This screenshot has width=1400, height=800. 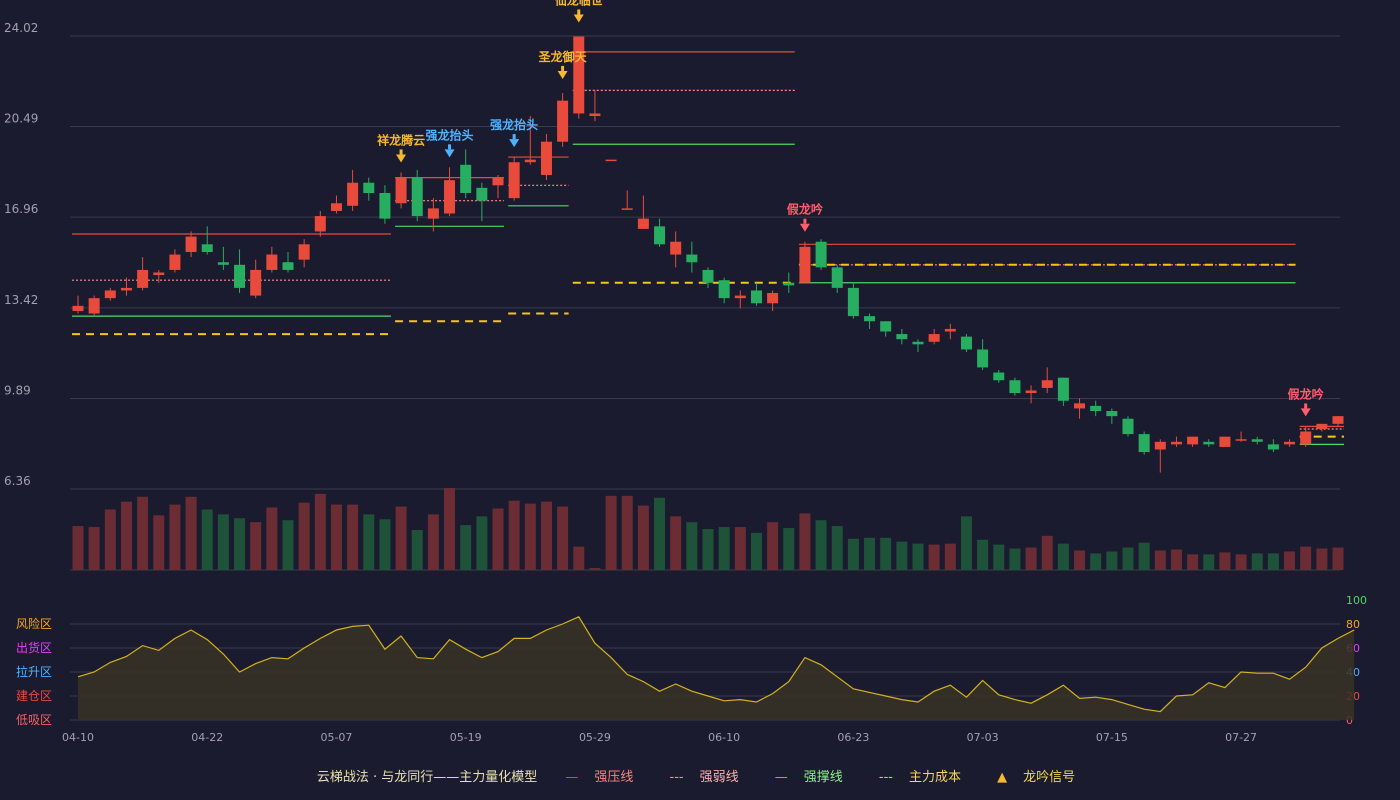 I want to click on pressure-line-icon: —, so click(x=572, y=777).